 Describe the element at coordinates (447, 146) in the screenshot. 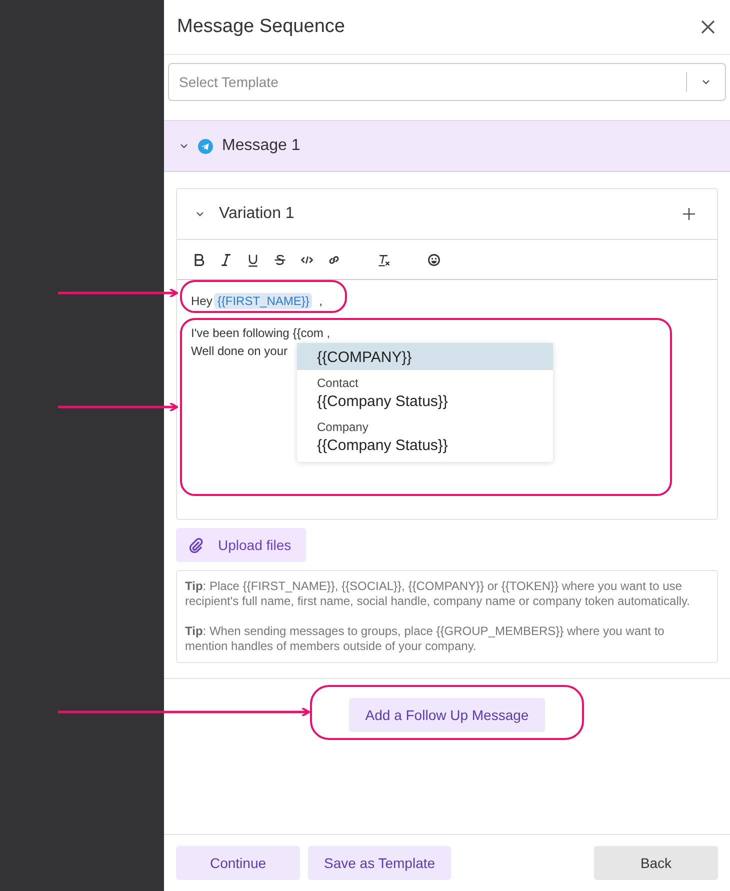

I see `message-header: Message 1` at that location.